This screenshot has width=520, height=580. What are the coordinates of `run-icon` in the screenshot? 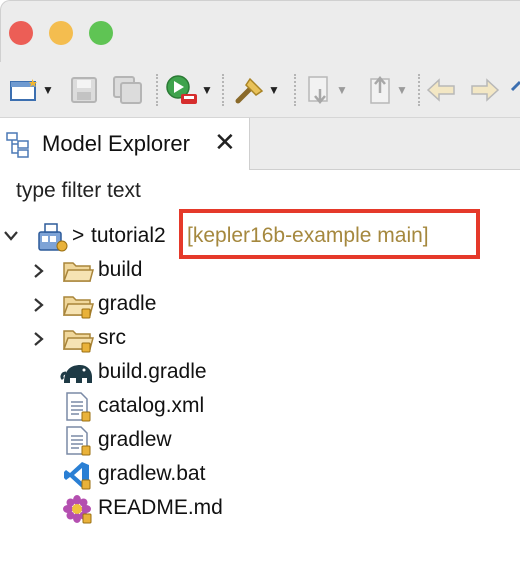 It's located at (181, 89).